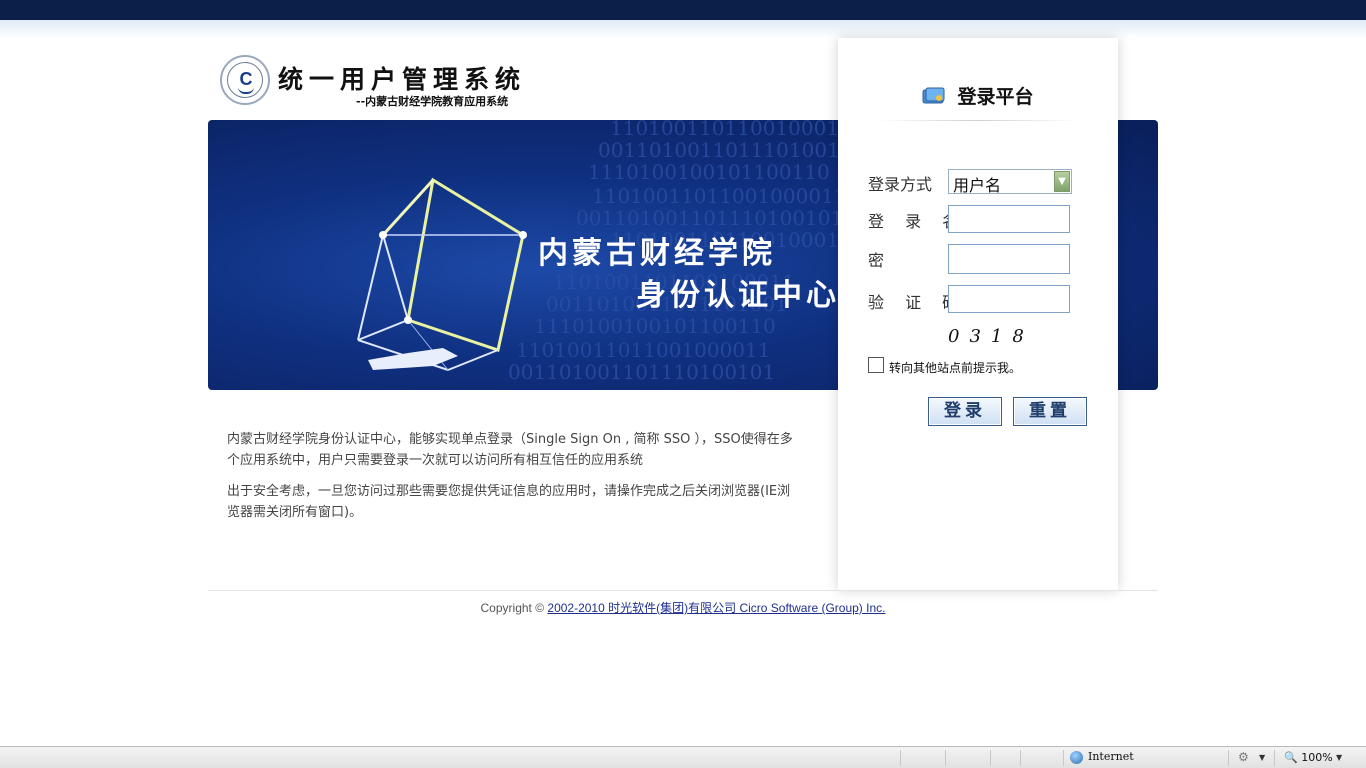 The image size is (1366, 768). I want to click on system-title: 统一用户管理系统, so click(402, 79).